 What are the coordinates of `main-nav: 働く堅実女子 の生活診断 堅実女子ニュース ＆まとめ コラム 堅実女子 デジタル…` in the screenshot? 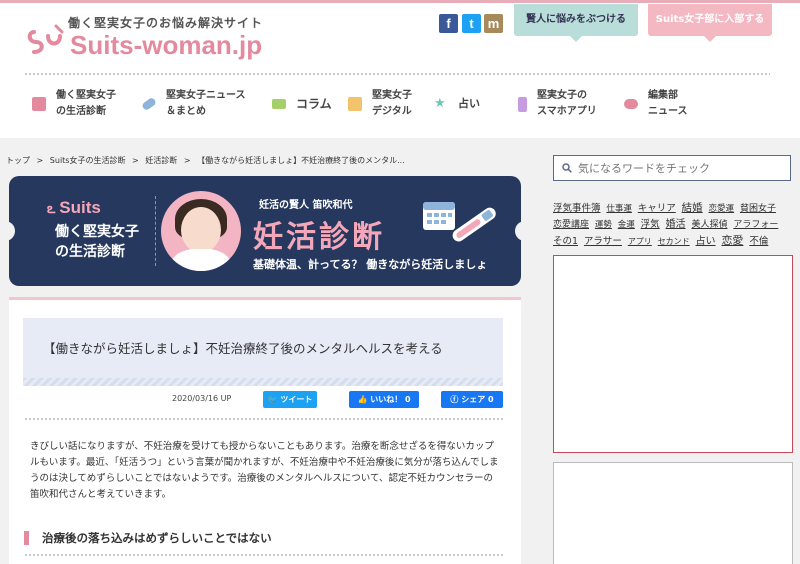 It's located at (397, 104).